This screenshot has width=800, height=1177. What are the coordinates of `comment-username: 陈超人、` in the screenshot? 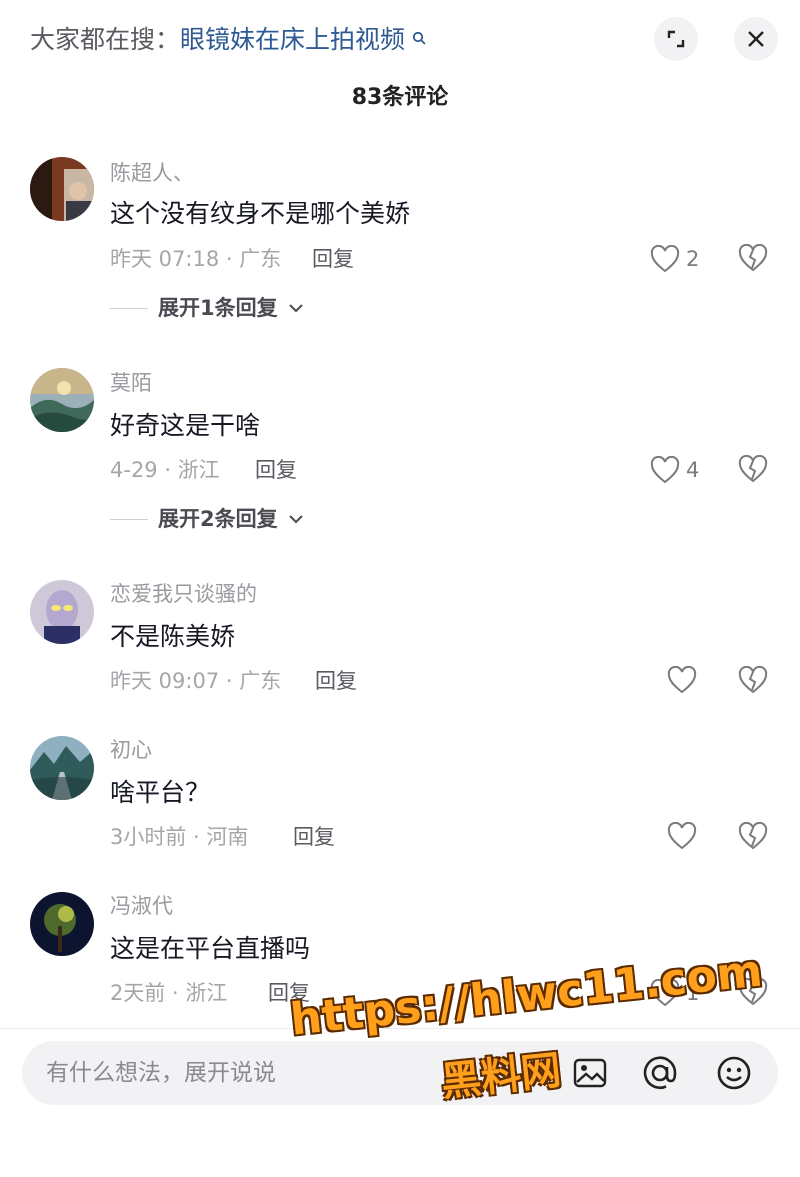 It's located at (152, 173).